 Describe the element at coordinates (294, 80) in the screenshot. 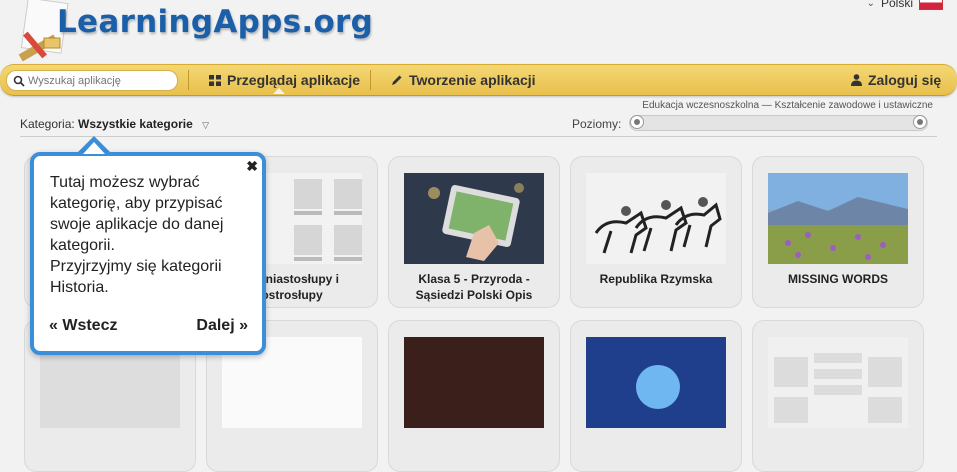

I see `nav-browse-label: Przeglądaj aplikacje` at that location.